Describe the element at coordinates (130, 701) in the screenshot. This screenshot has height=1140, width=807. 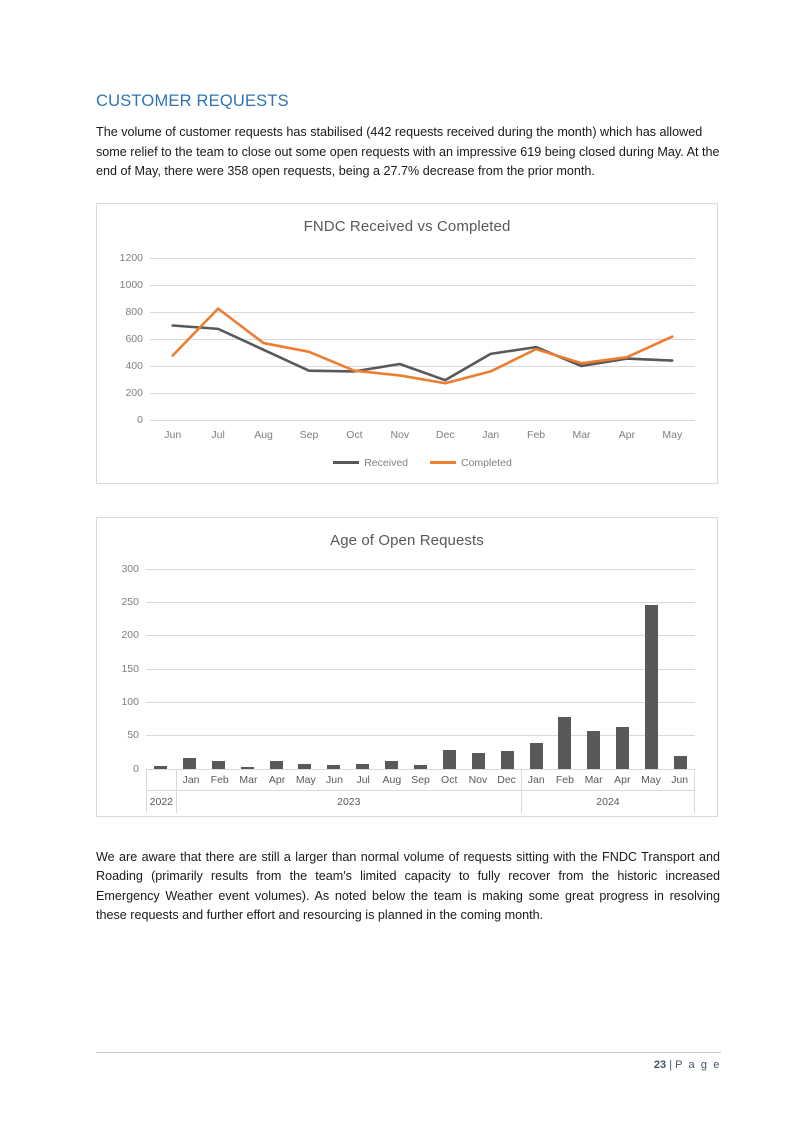
I see `y-tick-label: 100` at that location.